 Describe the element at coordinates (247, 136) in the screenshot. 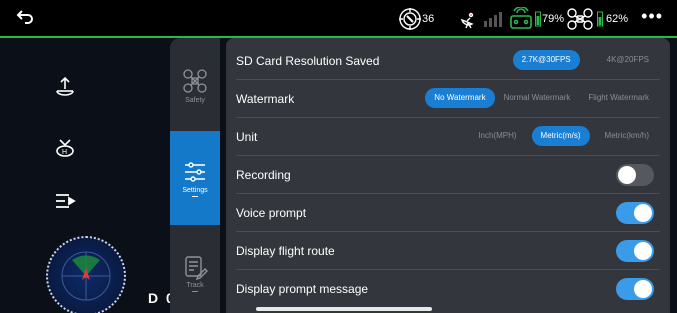

I see `unit-label: Unit` at that location.